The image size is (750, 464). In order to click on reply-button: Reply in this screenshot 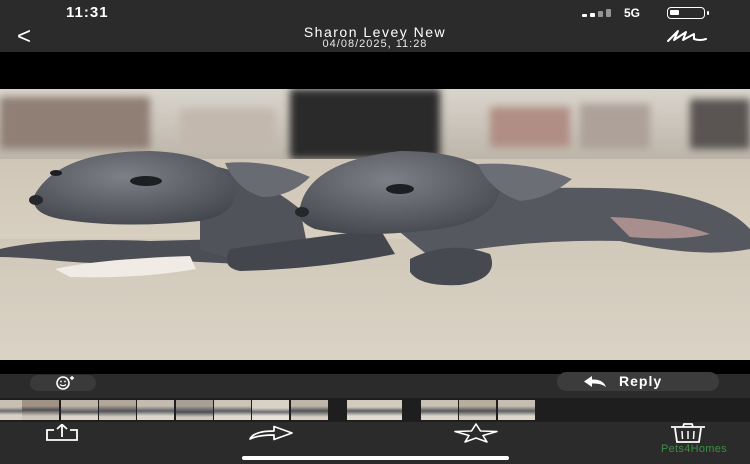, I will do `click(638, 381)`.